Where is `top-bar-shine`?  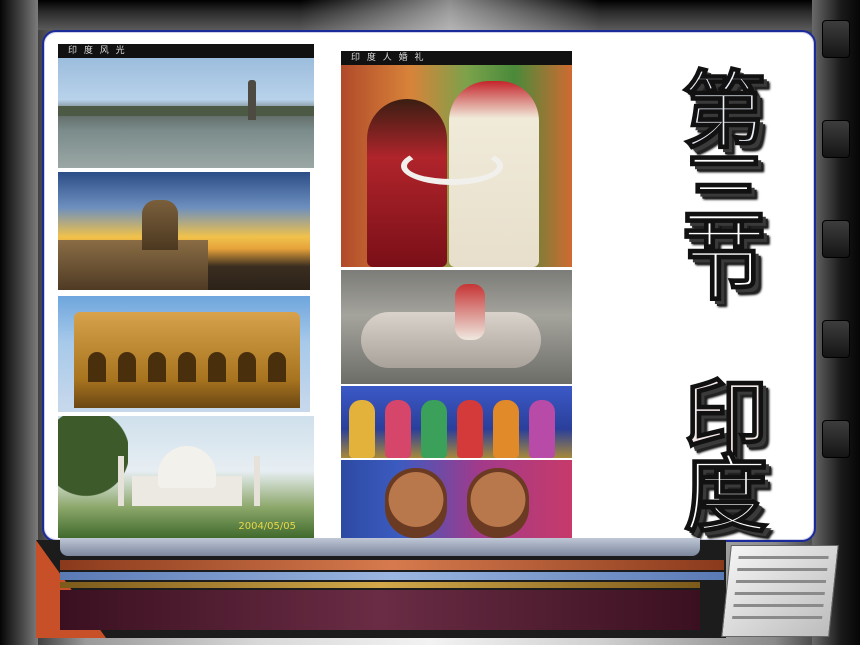 top-bar-shine is located at coordinates (450, 15).